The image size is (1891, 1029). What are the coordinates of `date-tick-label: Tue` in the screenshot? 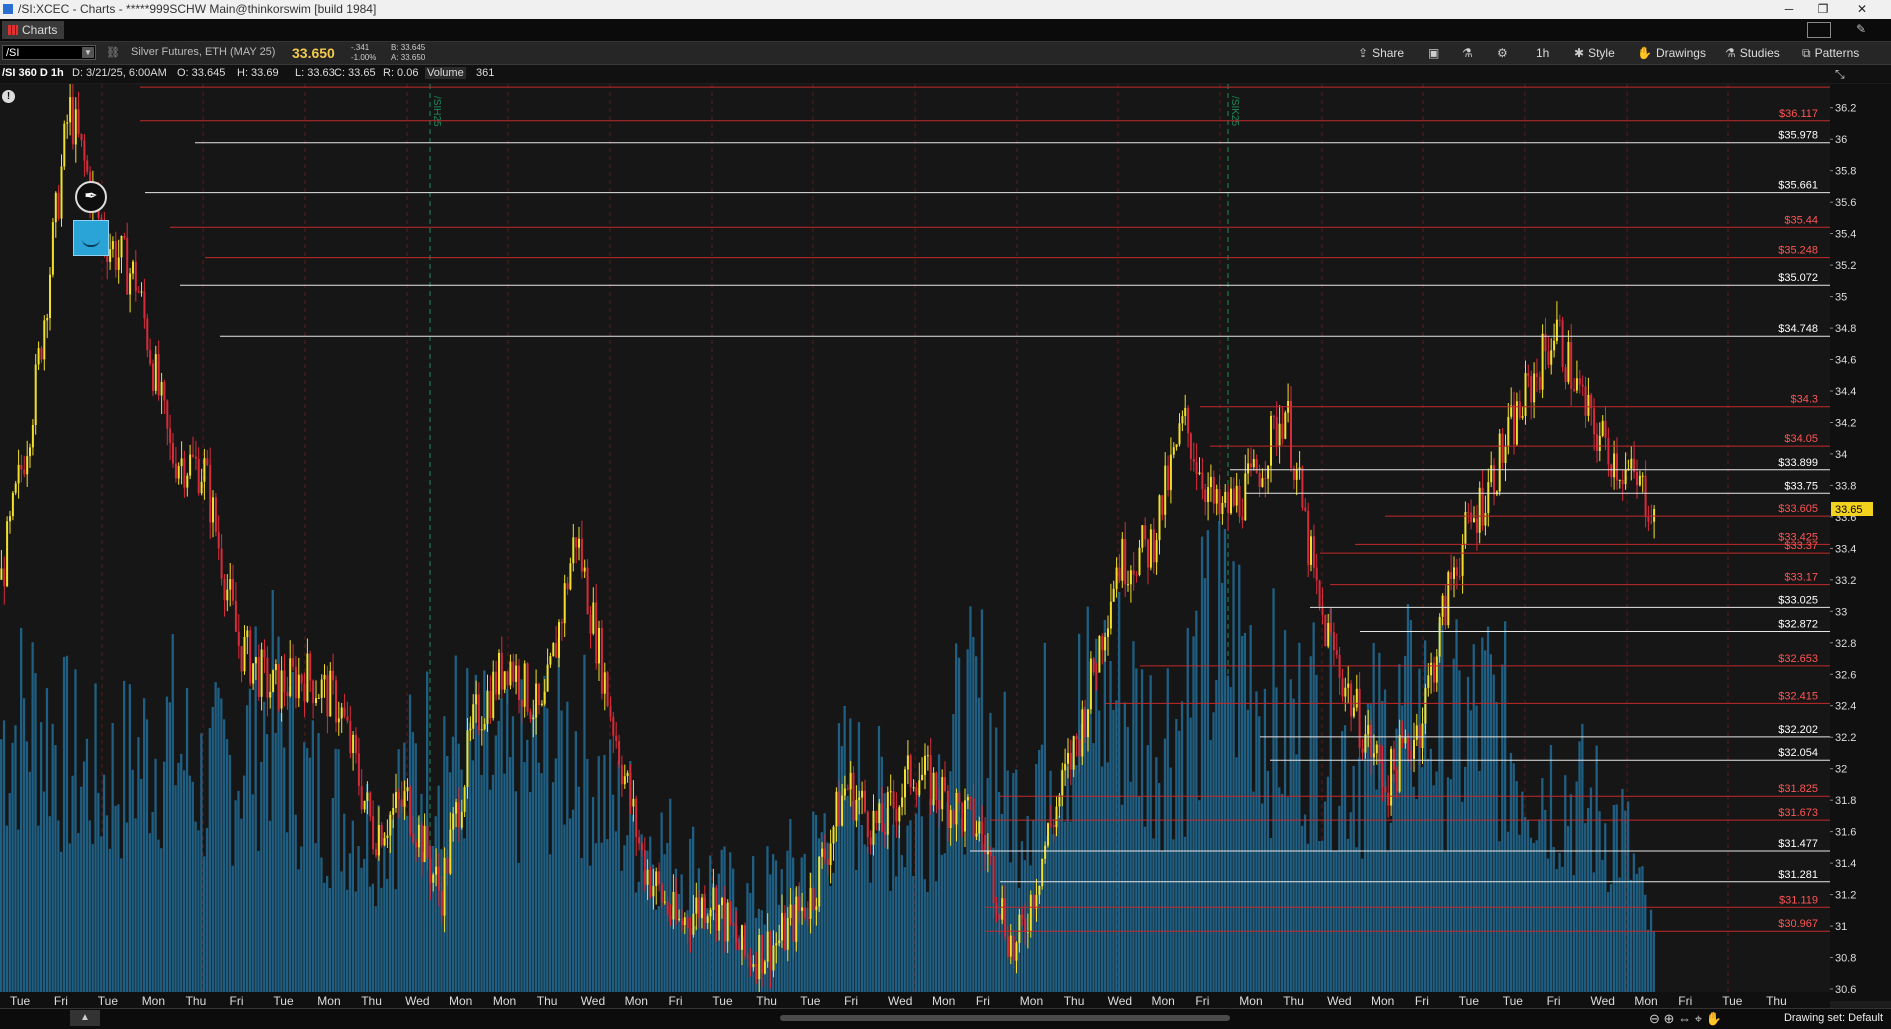 It's located at (20, 1001).